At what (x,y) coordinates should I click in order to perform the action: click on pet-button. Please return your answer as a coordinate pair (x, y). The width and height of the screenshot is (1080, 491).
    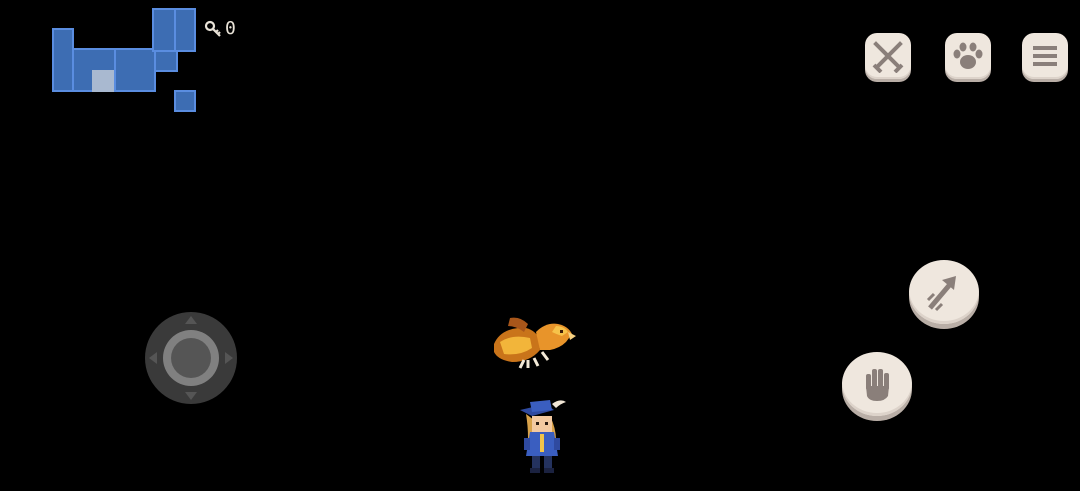
    Looking at the image, I should click on (968, 56).